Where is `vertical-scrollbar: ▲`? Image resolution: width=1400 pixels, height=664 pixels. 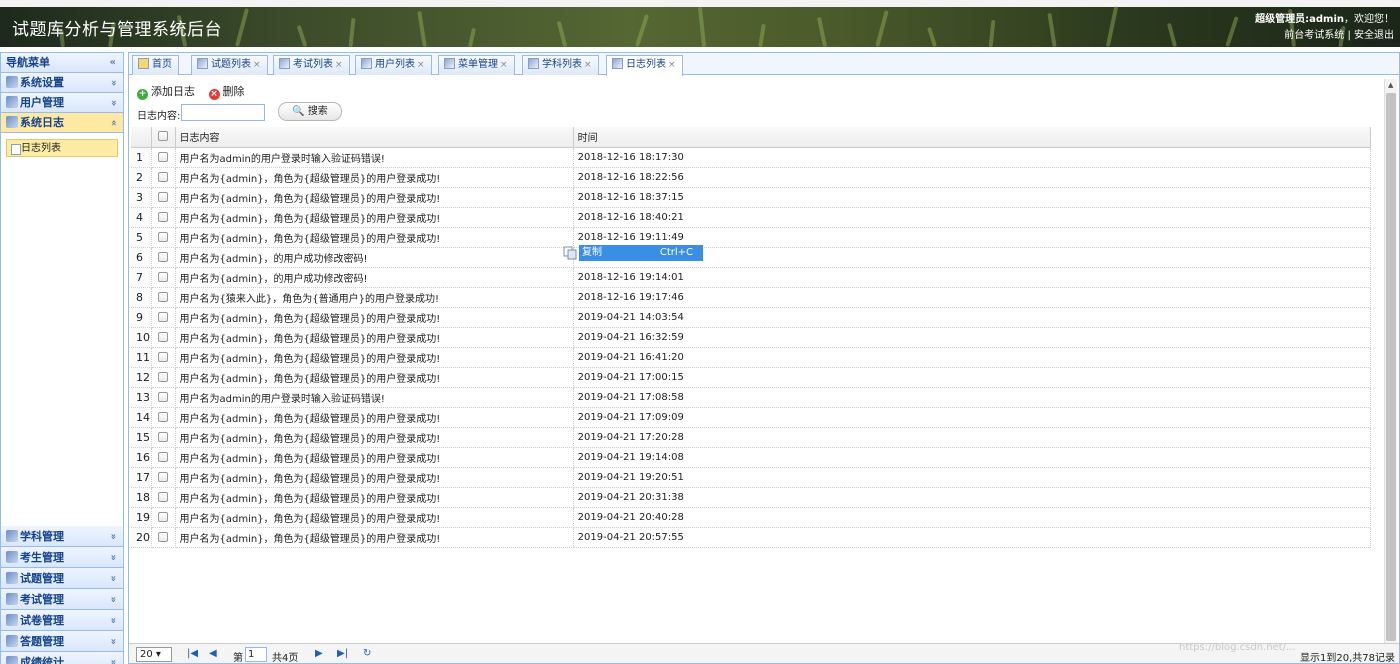 vertical-scrollbar: ▲ is located at coordinates (1390, 363).